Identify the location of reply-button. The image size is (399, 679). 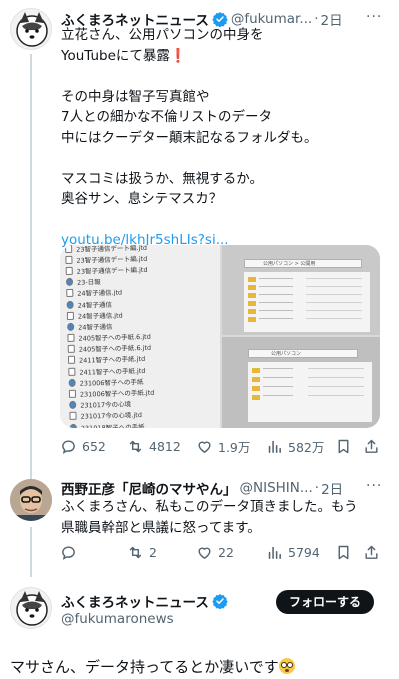
(71, 552).